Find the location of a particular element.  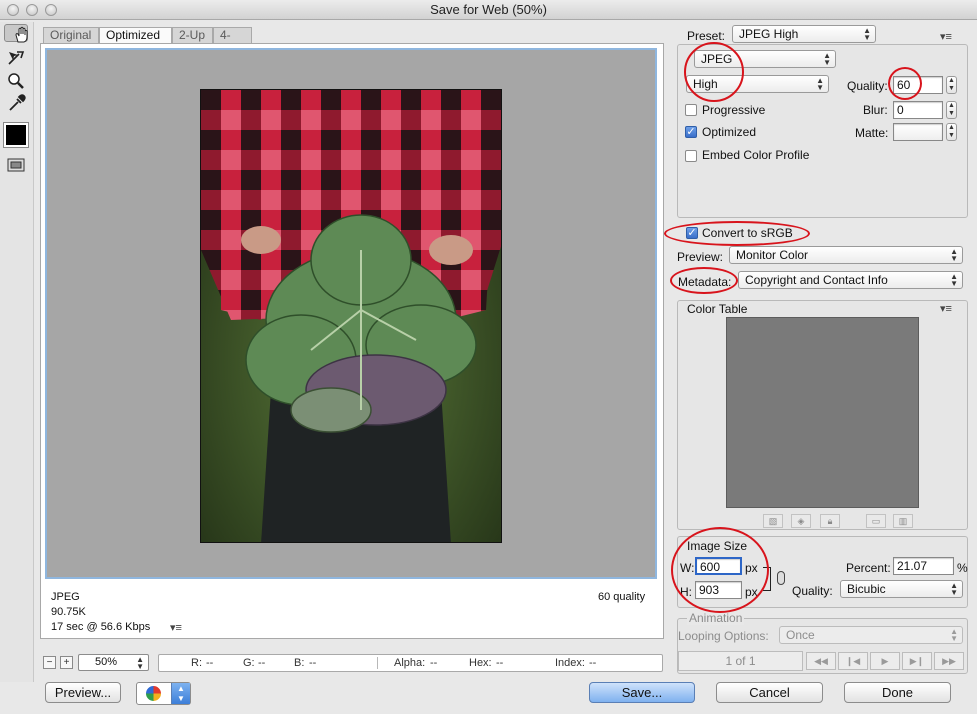

preset-select: JPEG High ▲ ▼ is located at coordinates (804, 34).